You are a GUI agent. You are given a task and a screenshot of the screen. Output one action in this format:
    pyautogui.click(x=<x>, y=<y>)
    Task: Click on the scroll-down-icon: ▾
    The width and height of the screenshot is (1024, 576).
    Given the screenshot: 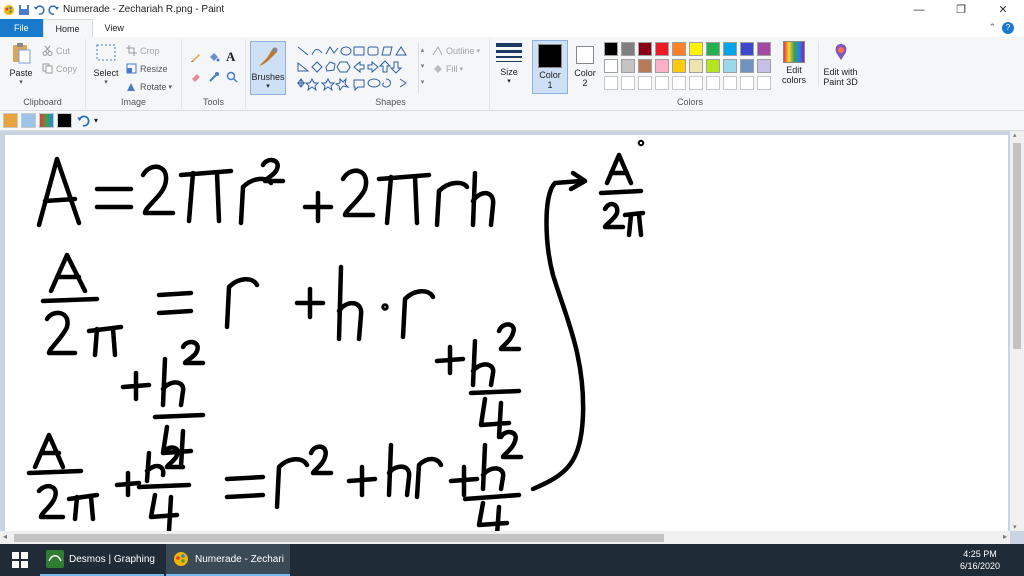 What is the action you would take?
    pyautogui.click(x=1015, y=527)
    